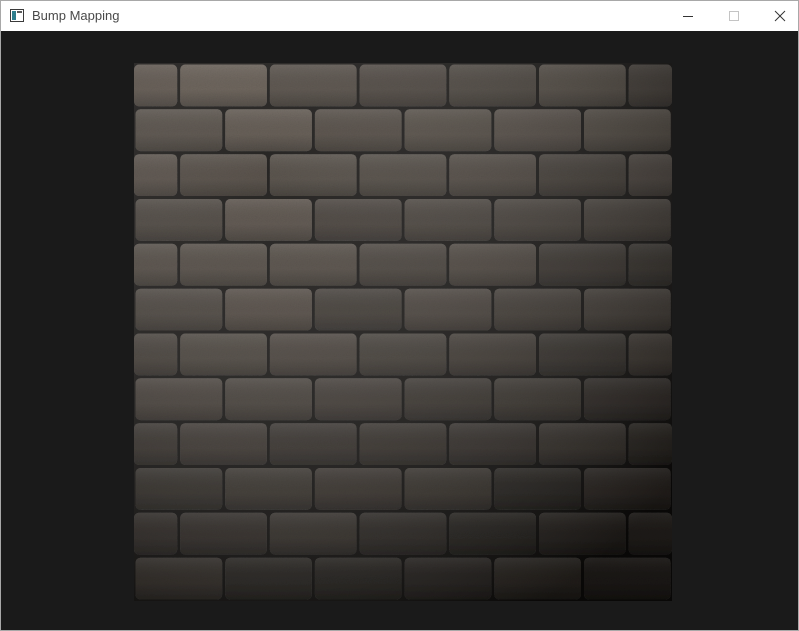 The width and height of the screenshot is (799, 631). I want to click on close-icon, so click(780, 16).